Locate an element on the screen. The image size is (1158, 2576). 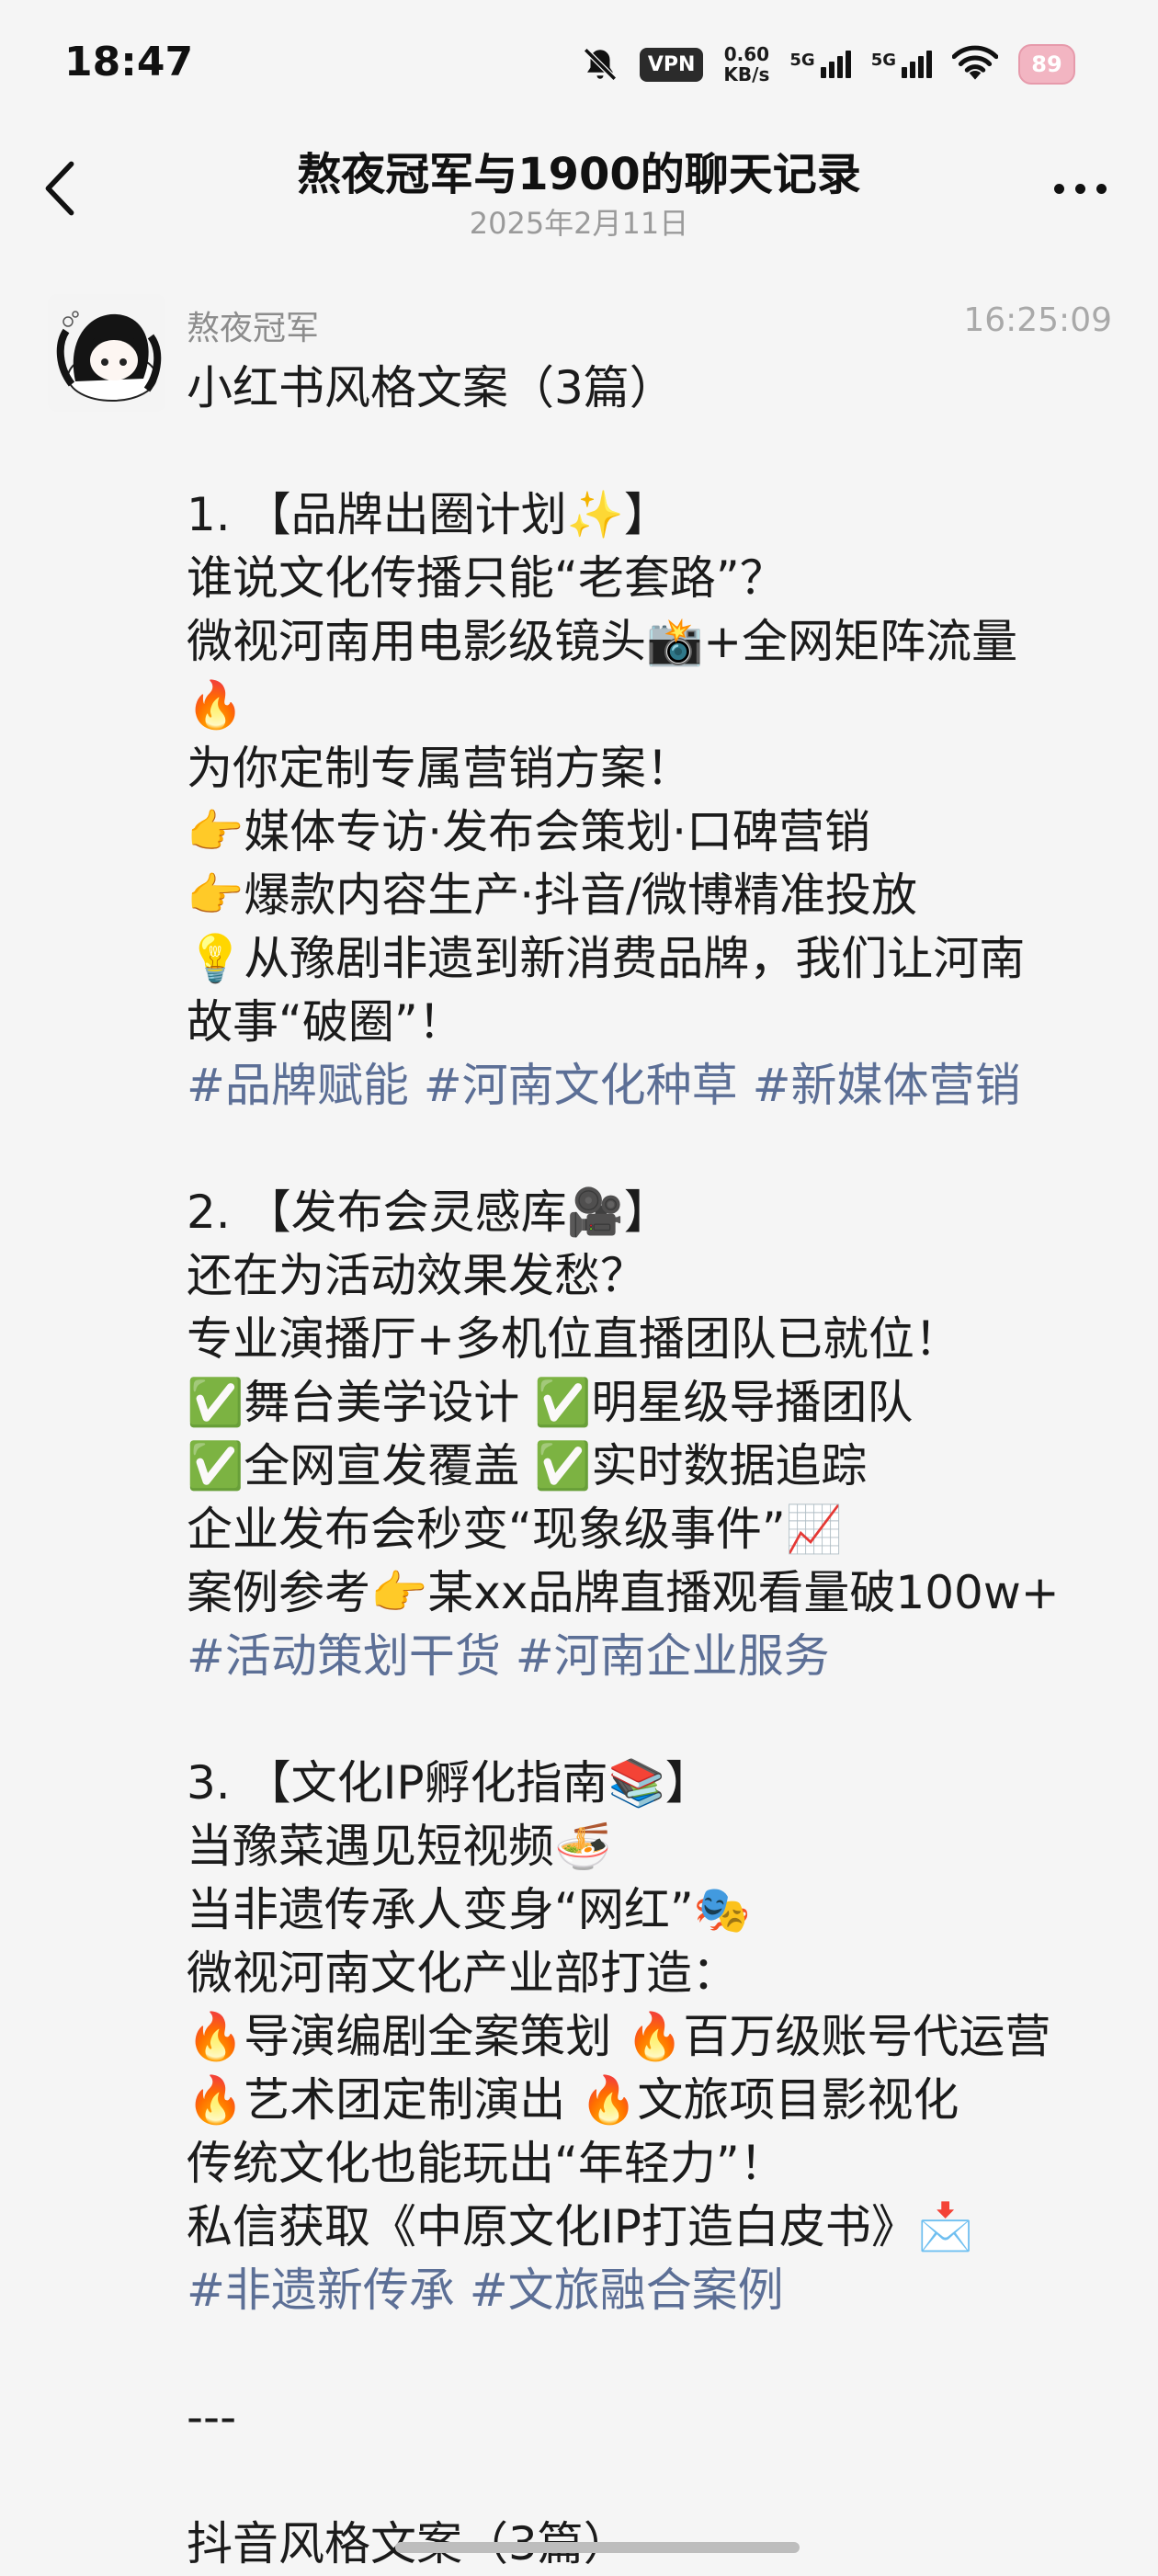
message-line: ✅舞台美学设计 ✅明星级导播团队 is located at coordinates (550, 1402).